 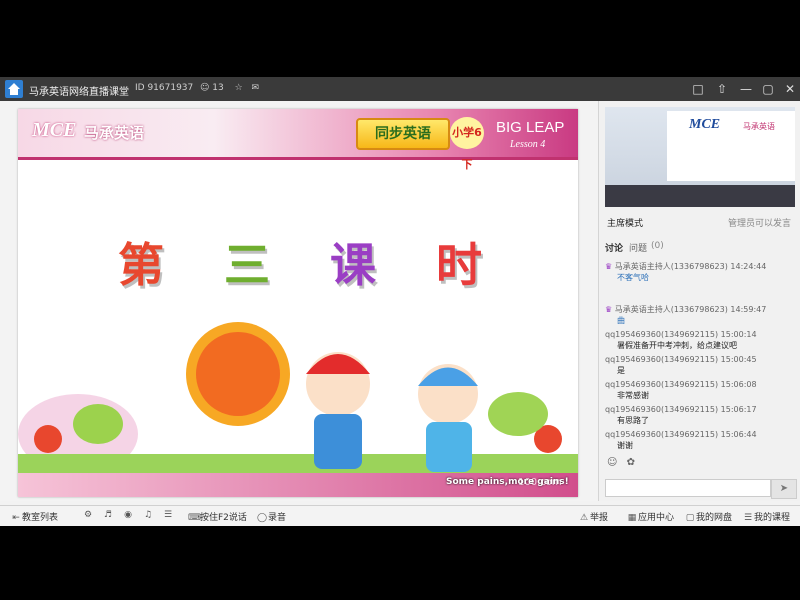 I want to click on close-icon: ✕, so click(x=790, y=89).